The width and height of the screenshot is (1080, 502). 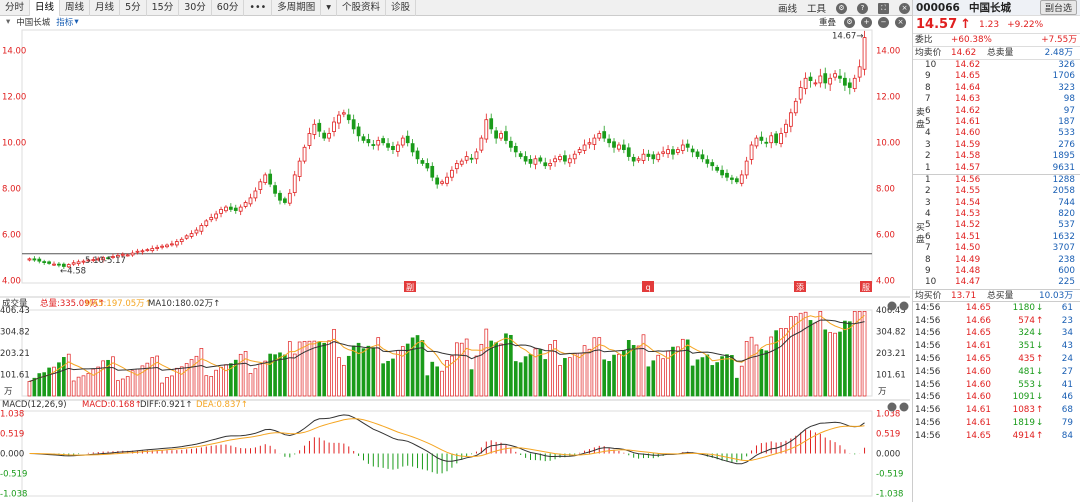 What do you see at coordinates (883, 22) in the screenshot?
I see `zoom-out-icon: −` at bounding box center [883, 22].